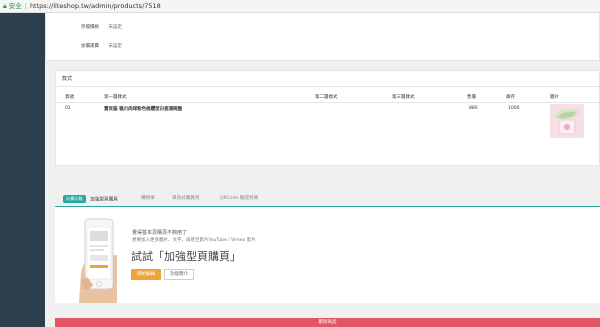 The height and width of the screenshot is (327, 600). I want to click on promo-headline: 試試「加強型頁購頁」, so click(186, 256).